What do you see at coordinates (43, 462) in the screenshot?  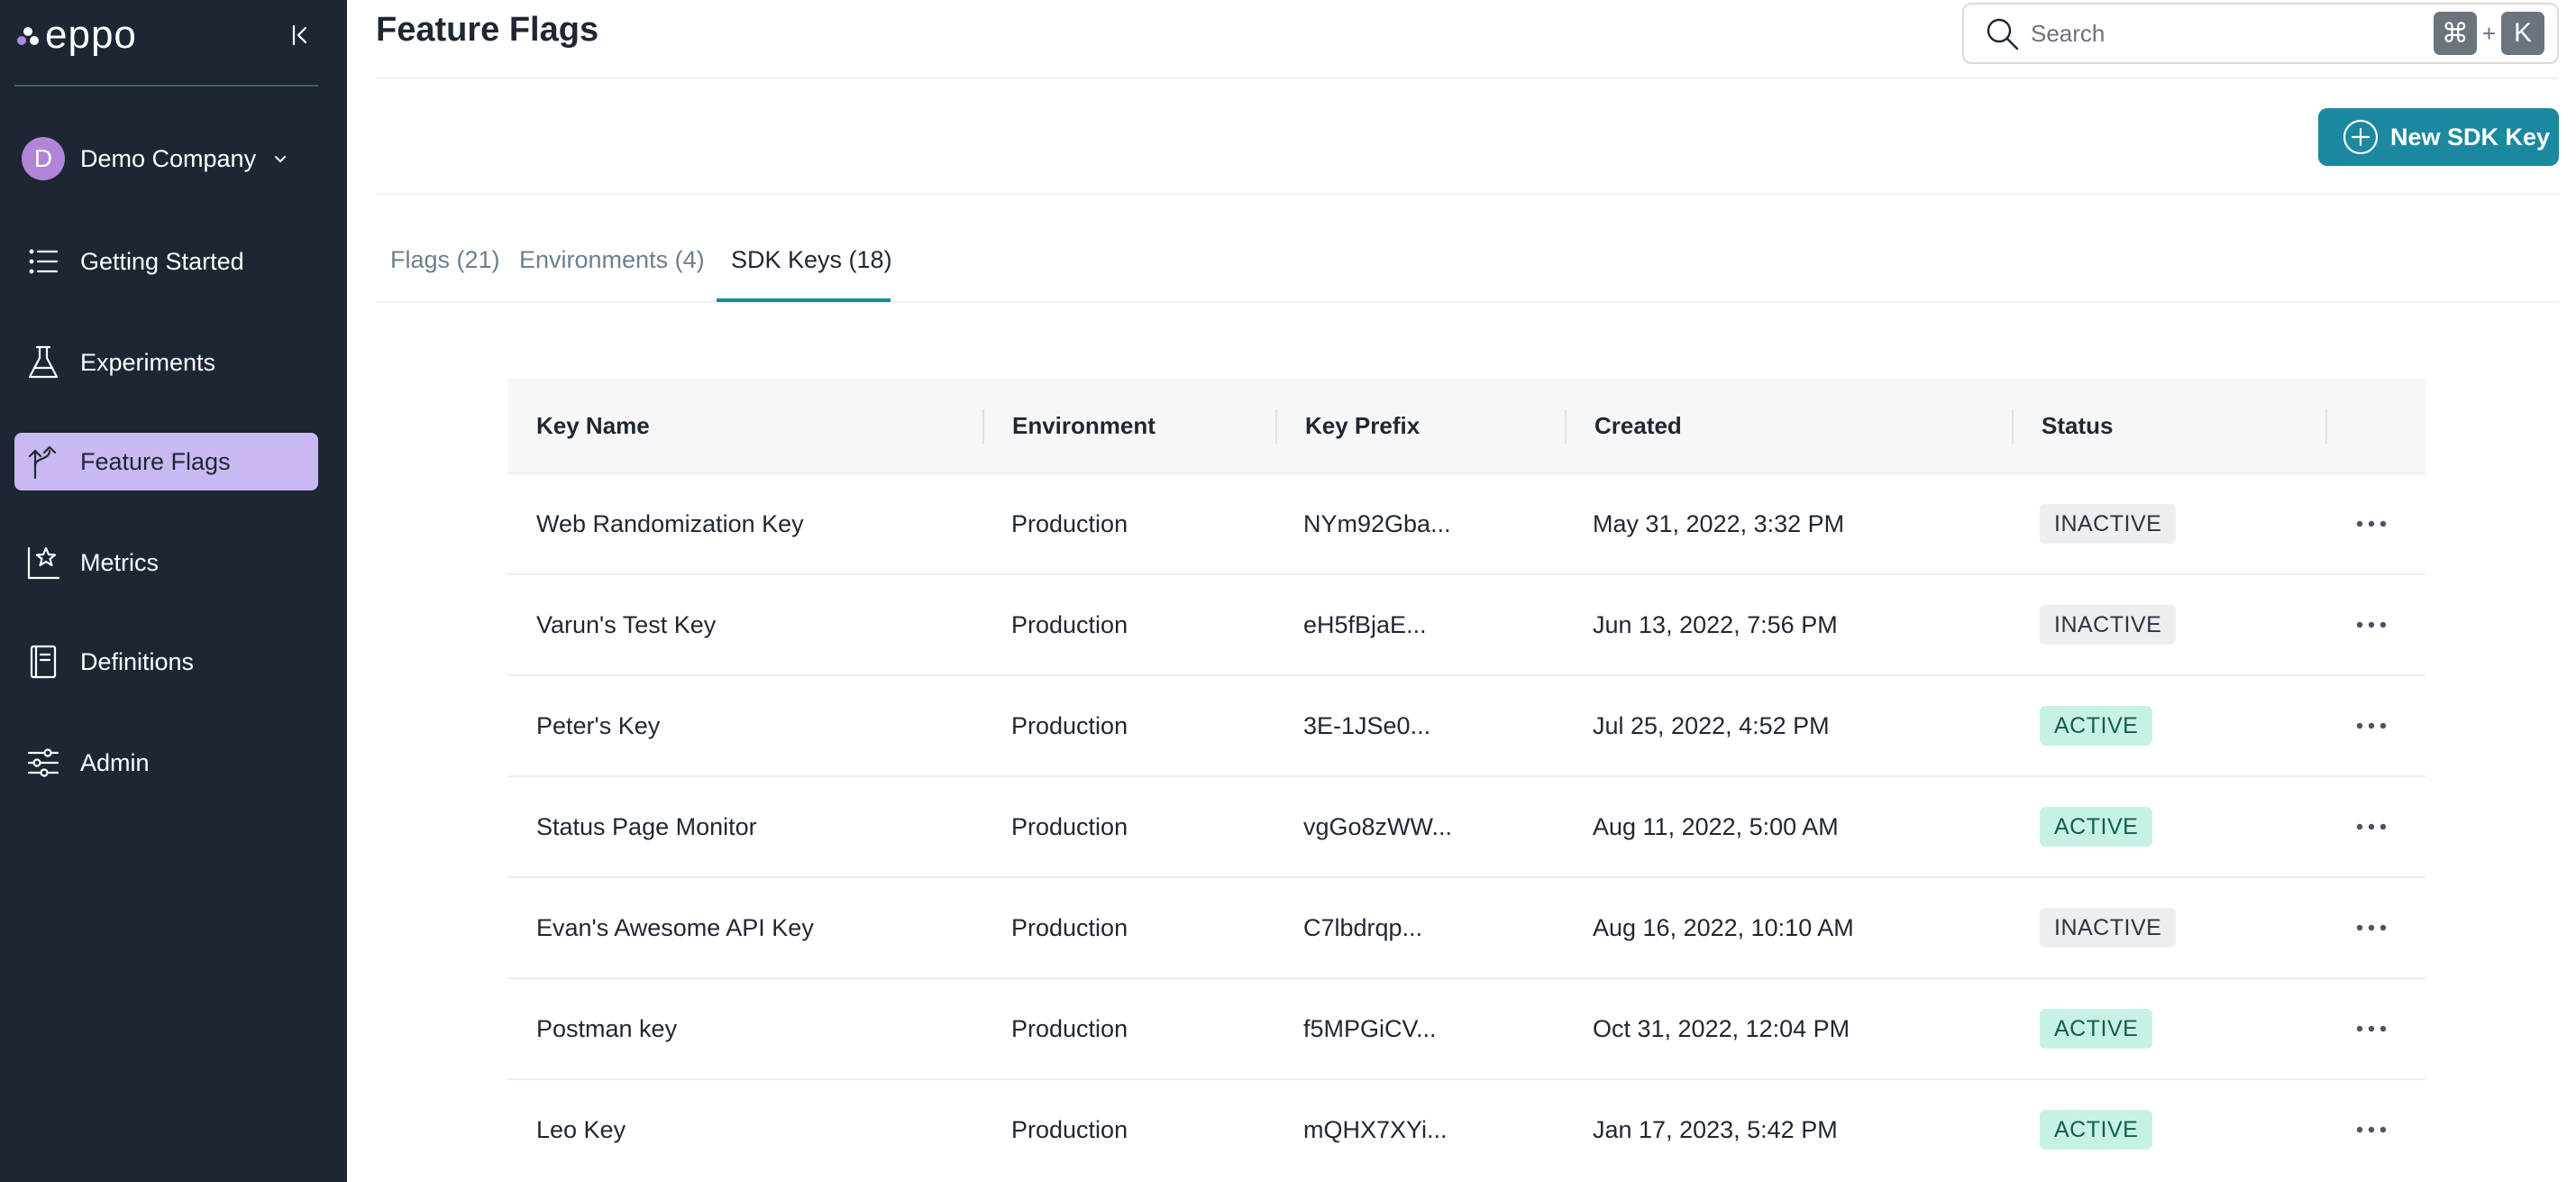 I see `flag-branch-icon` at bounding box center [43, 462].